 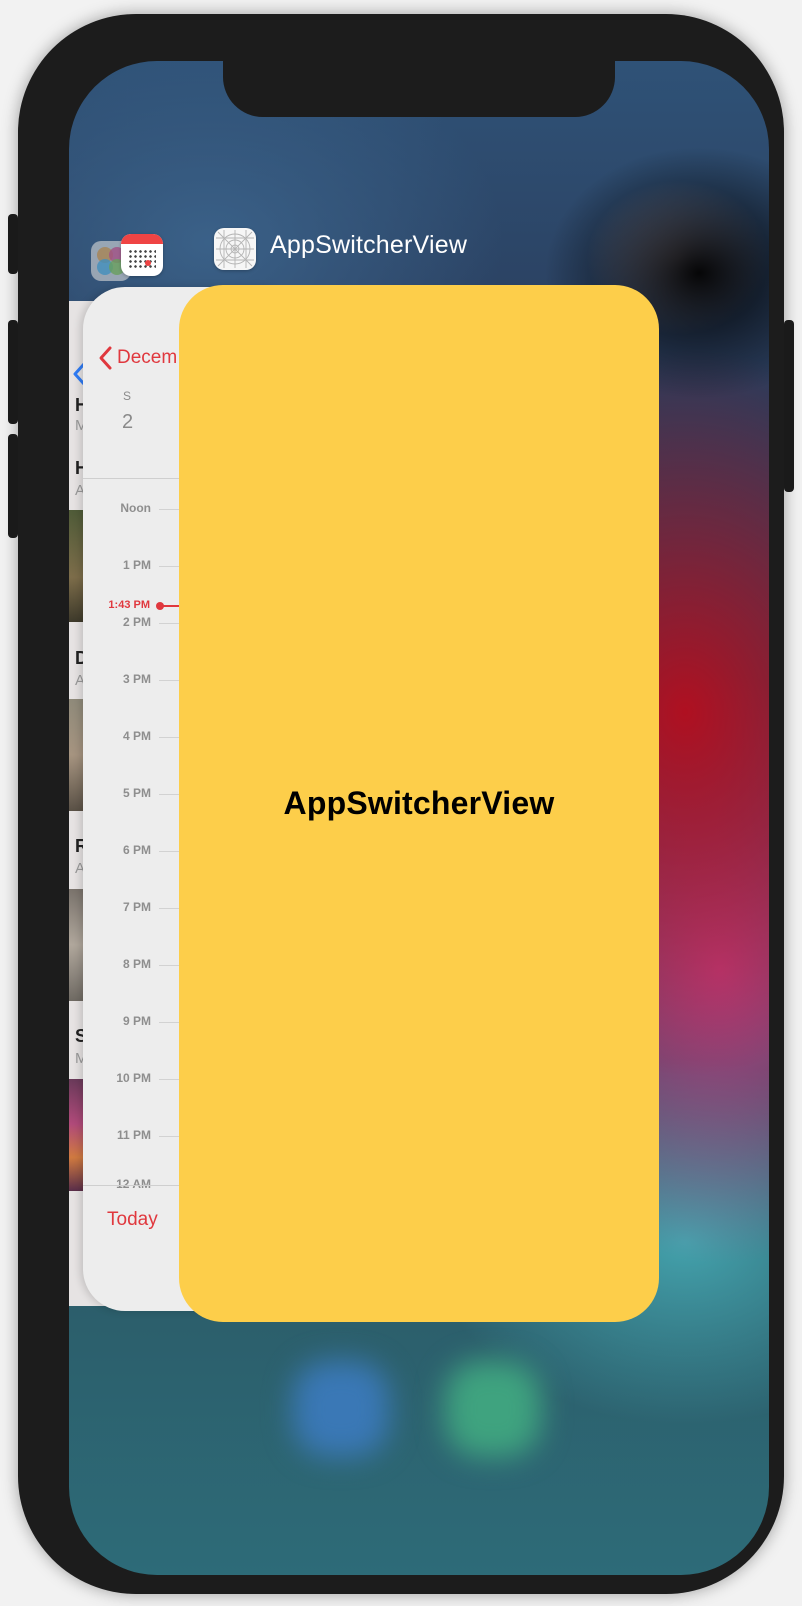 I want to click on hour-label: 11 PM, so click(x=133, y=1135).